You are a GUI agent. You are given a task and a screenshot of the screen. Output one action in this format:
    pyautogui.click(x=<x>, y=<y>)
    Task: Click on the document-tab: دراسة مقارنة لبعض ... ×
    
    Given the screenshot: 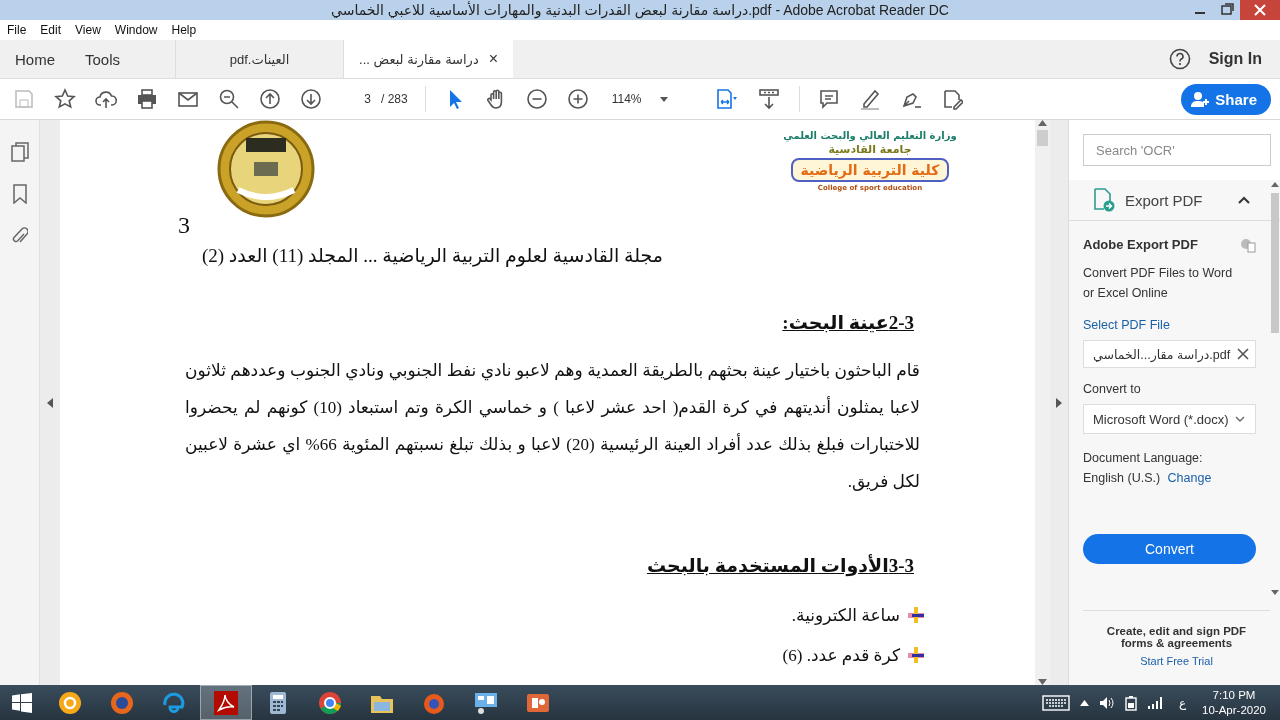 What is the action you would take?
    pyautogui.click(x=428, y=59)
    